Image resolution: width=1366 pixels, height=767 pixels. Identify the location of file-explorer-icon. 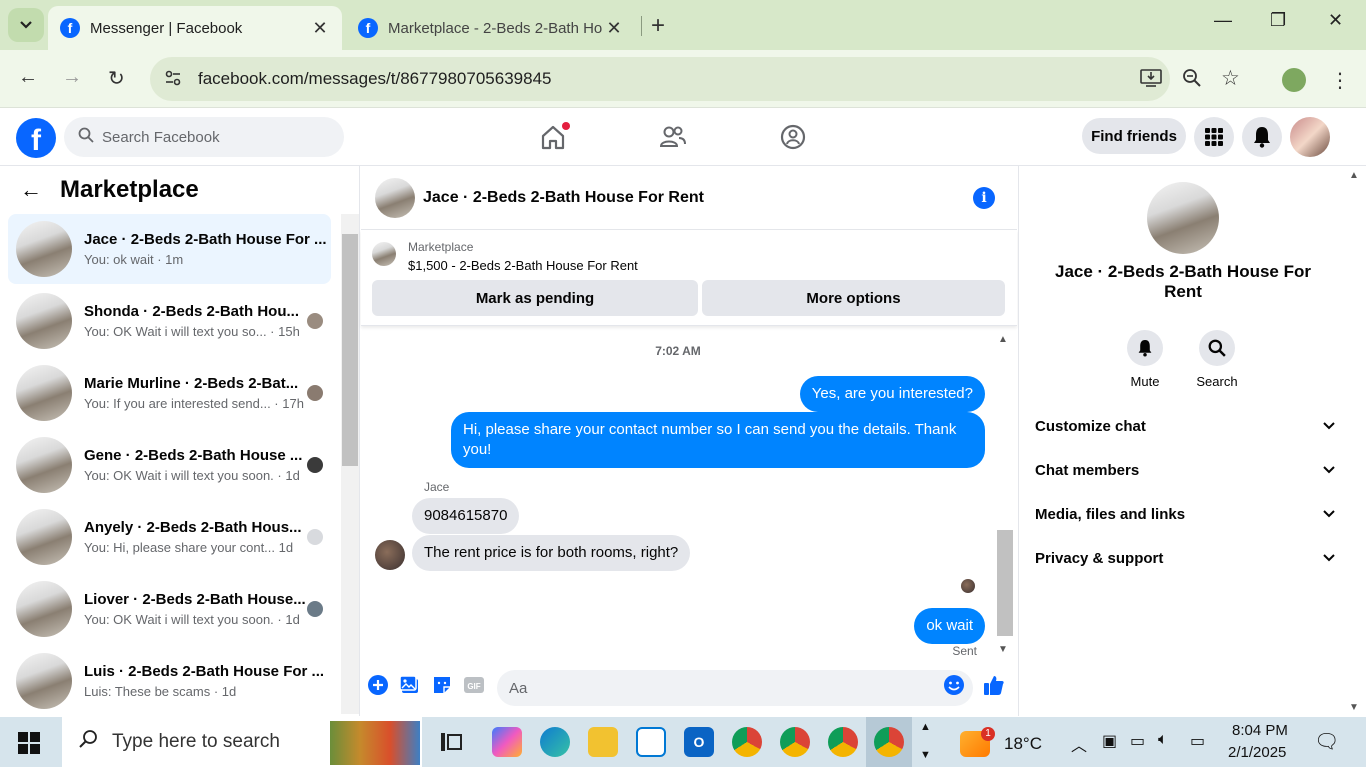
(603, 742).